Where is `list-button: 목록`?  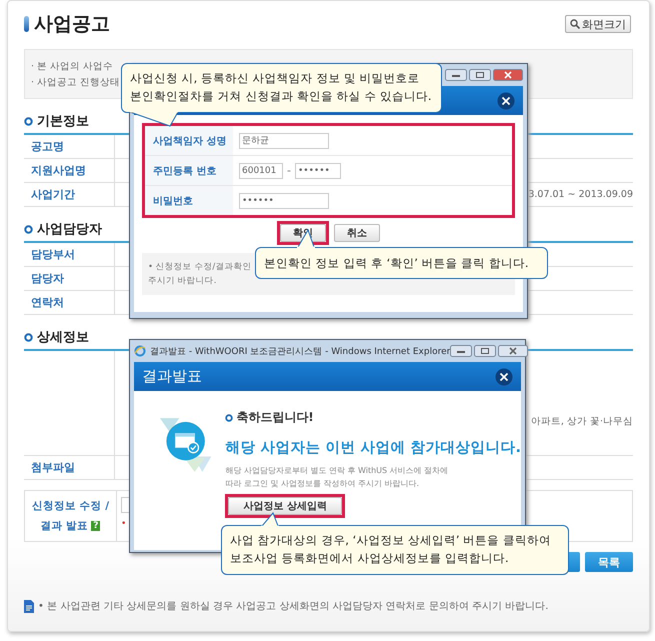
list-button: 목록 is located at coordinates (609, 562).